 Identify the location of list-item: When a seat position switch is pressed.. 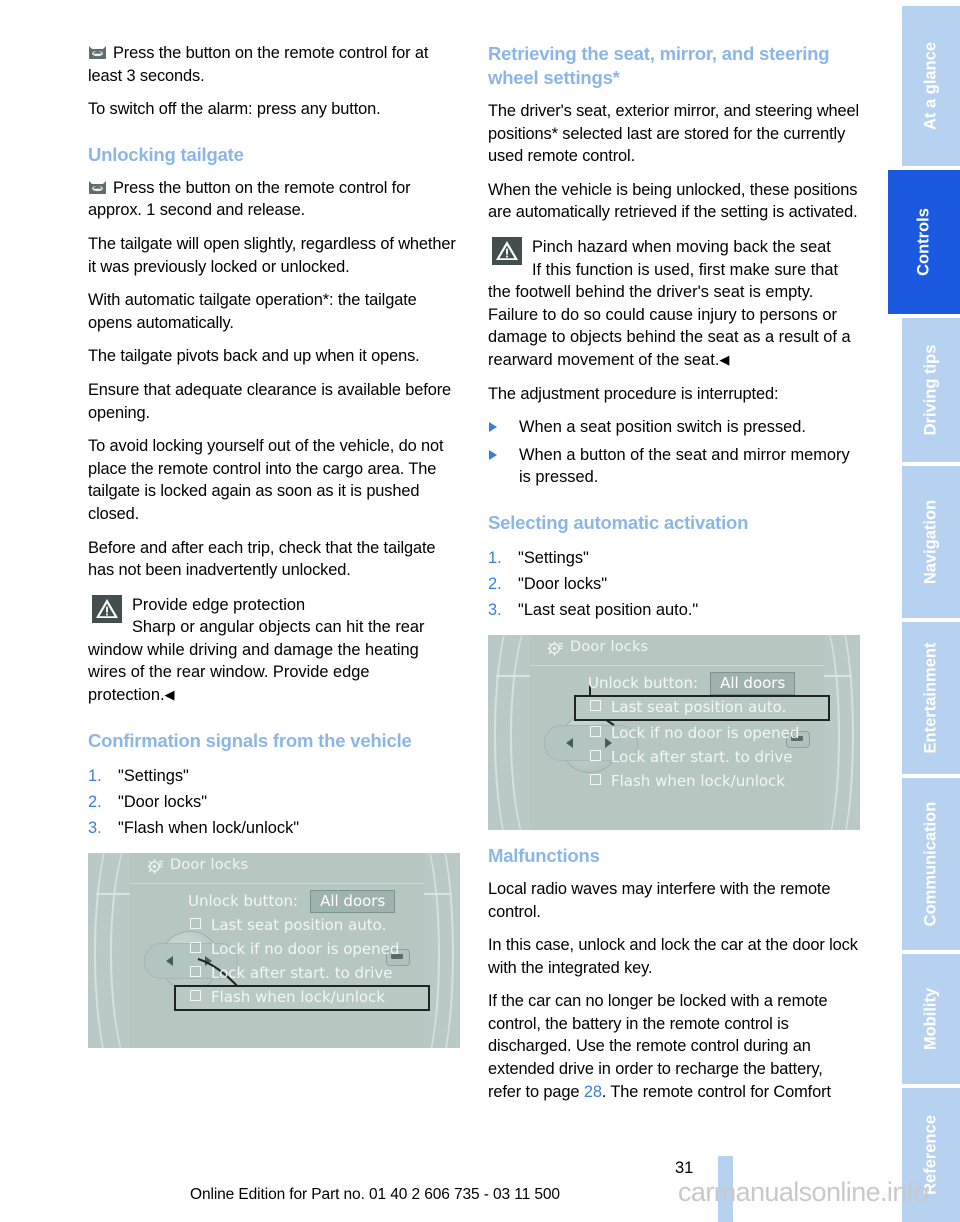
(674, 427).